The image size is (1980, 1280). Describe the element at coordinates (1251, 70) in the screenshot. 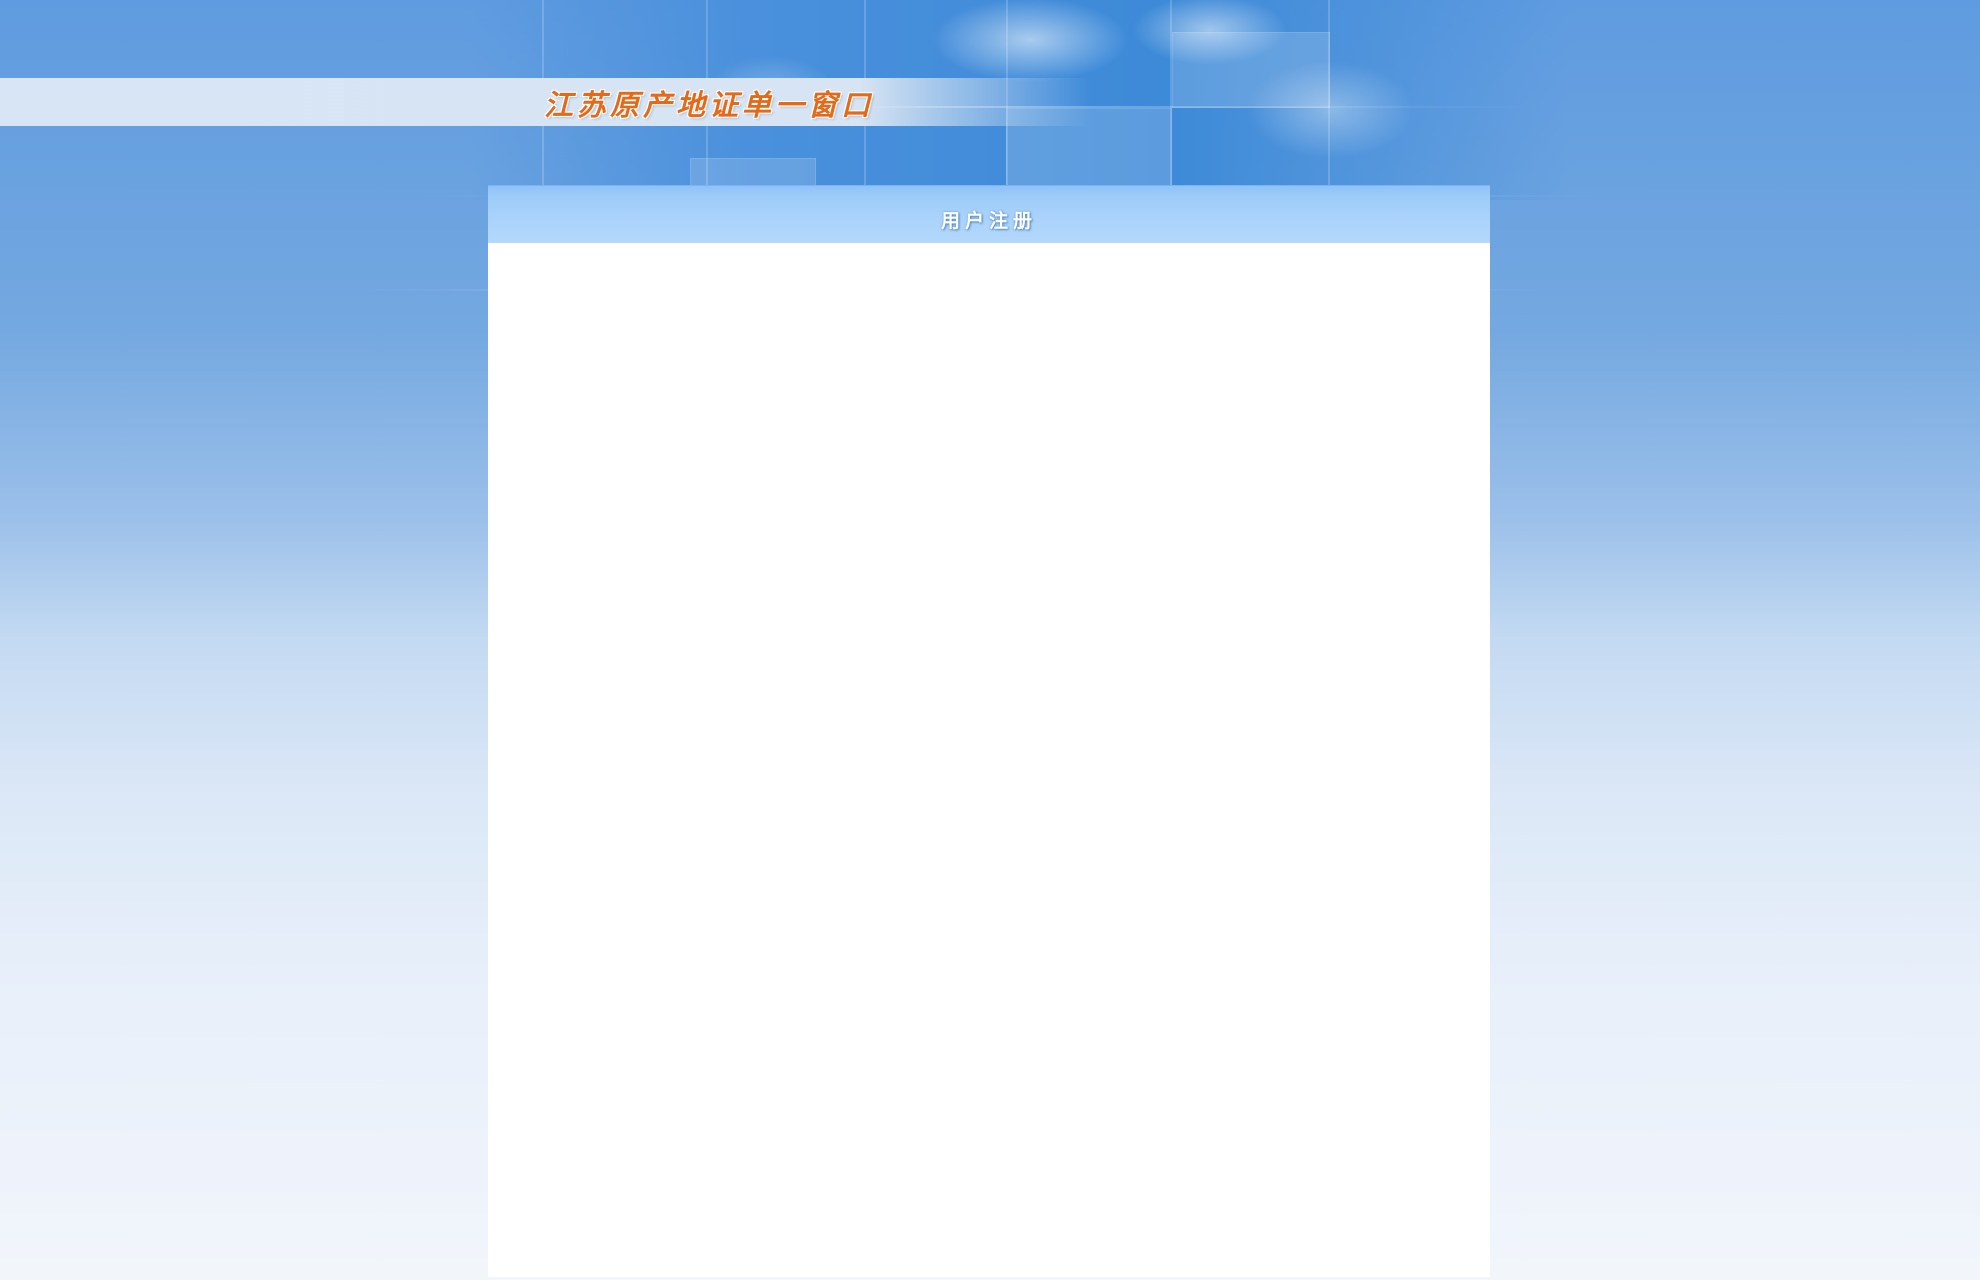

I see `decor-tile` at that location.